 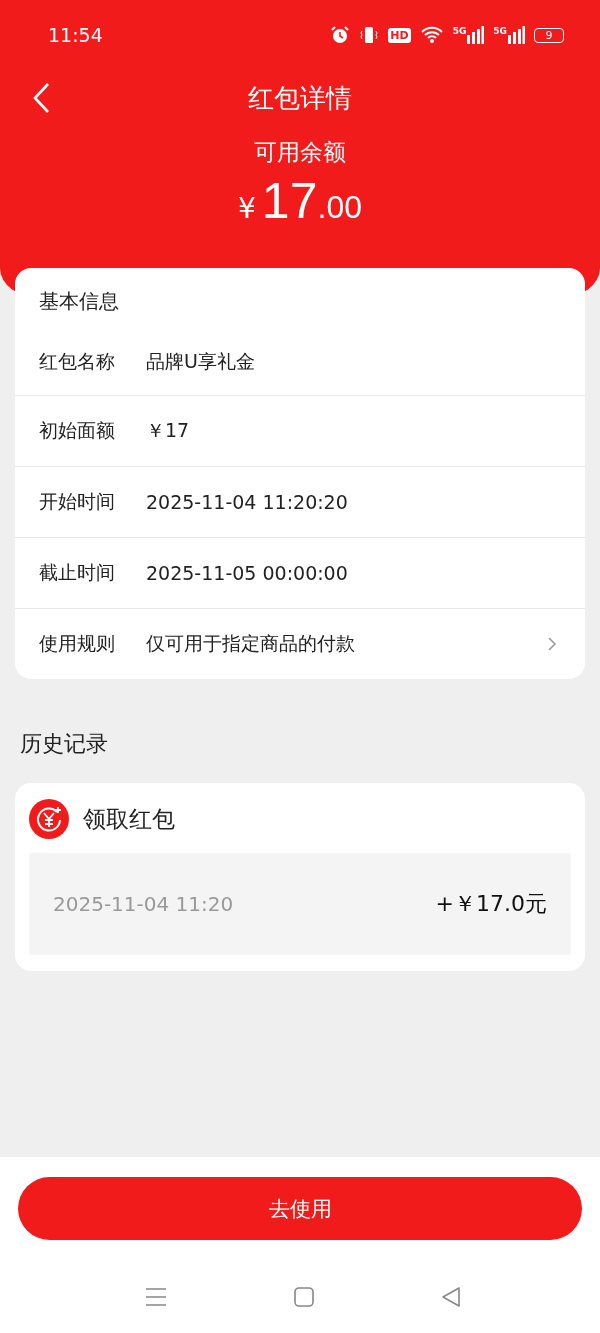 I want to click on field-label: 截止时间, so click(x=77, y=572).